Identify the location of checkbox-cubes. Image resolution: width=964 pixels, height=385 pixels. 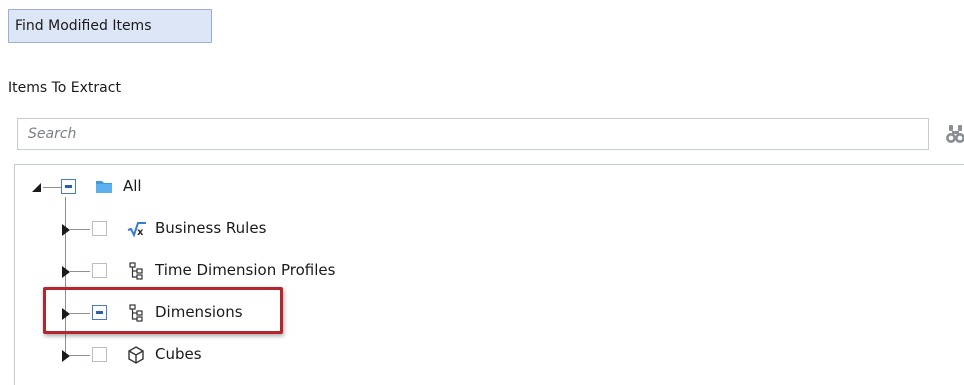
(99, 354).